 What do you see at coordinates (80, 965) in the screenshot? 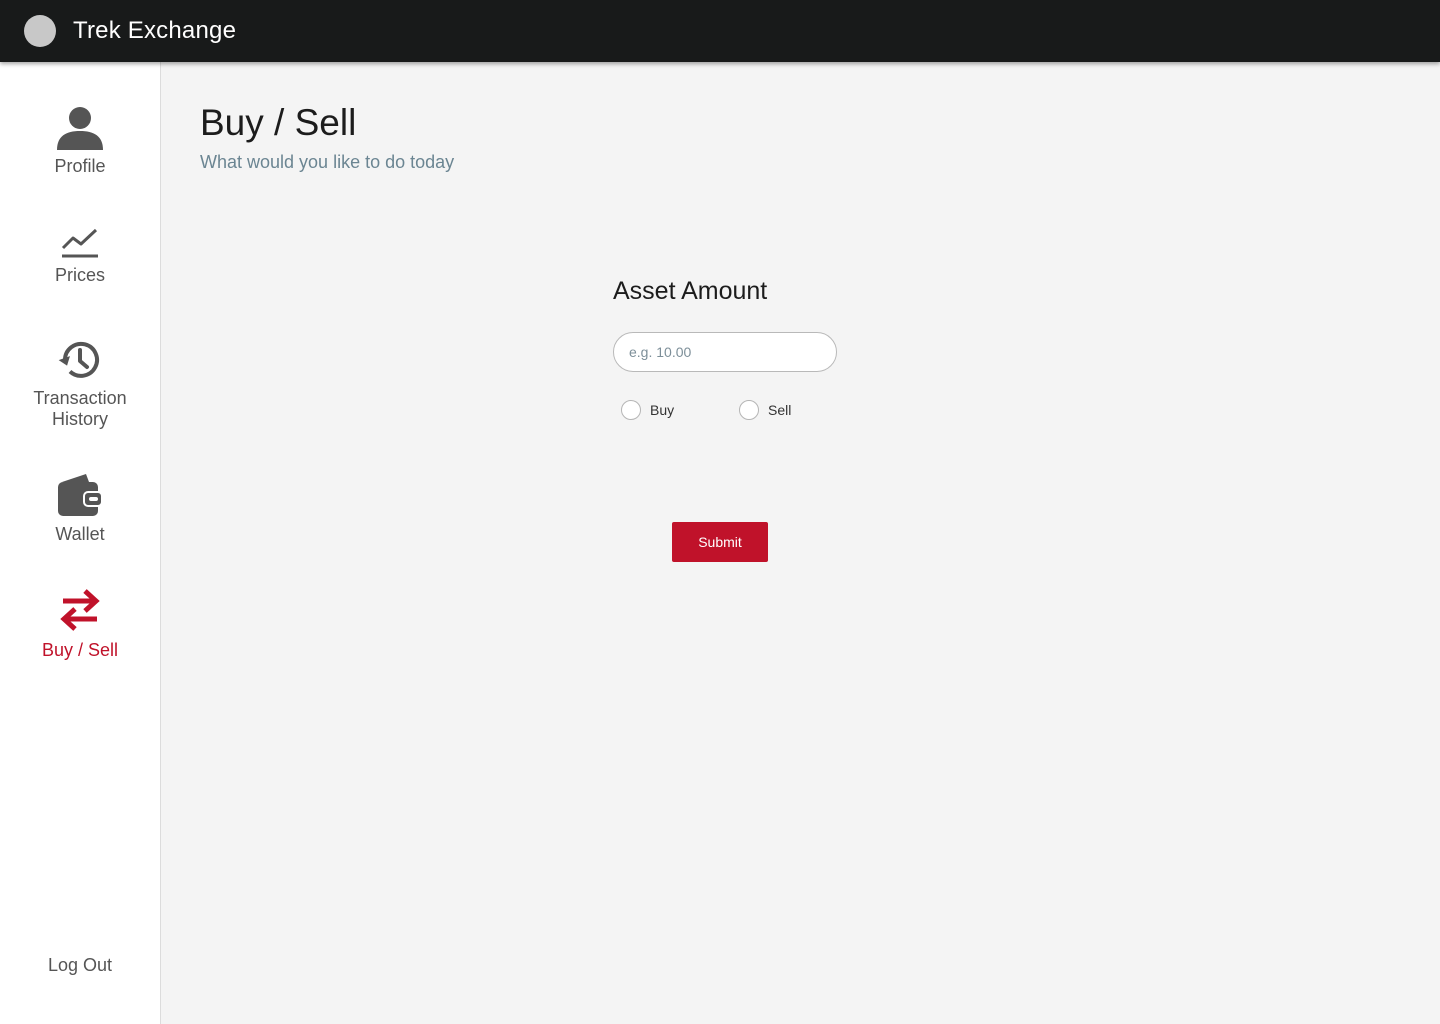
I see `logout-link: Log Out` at bounding box center [80, 965].